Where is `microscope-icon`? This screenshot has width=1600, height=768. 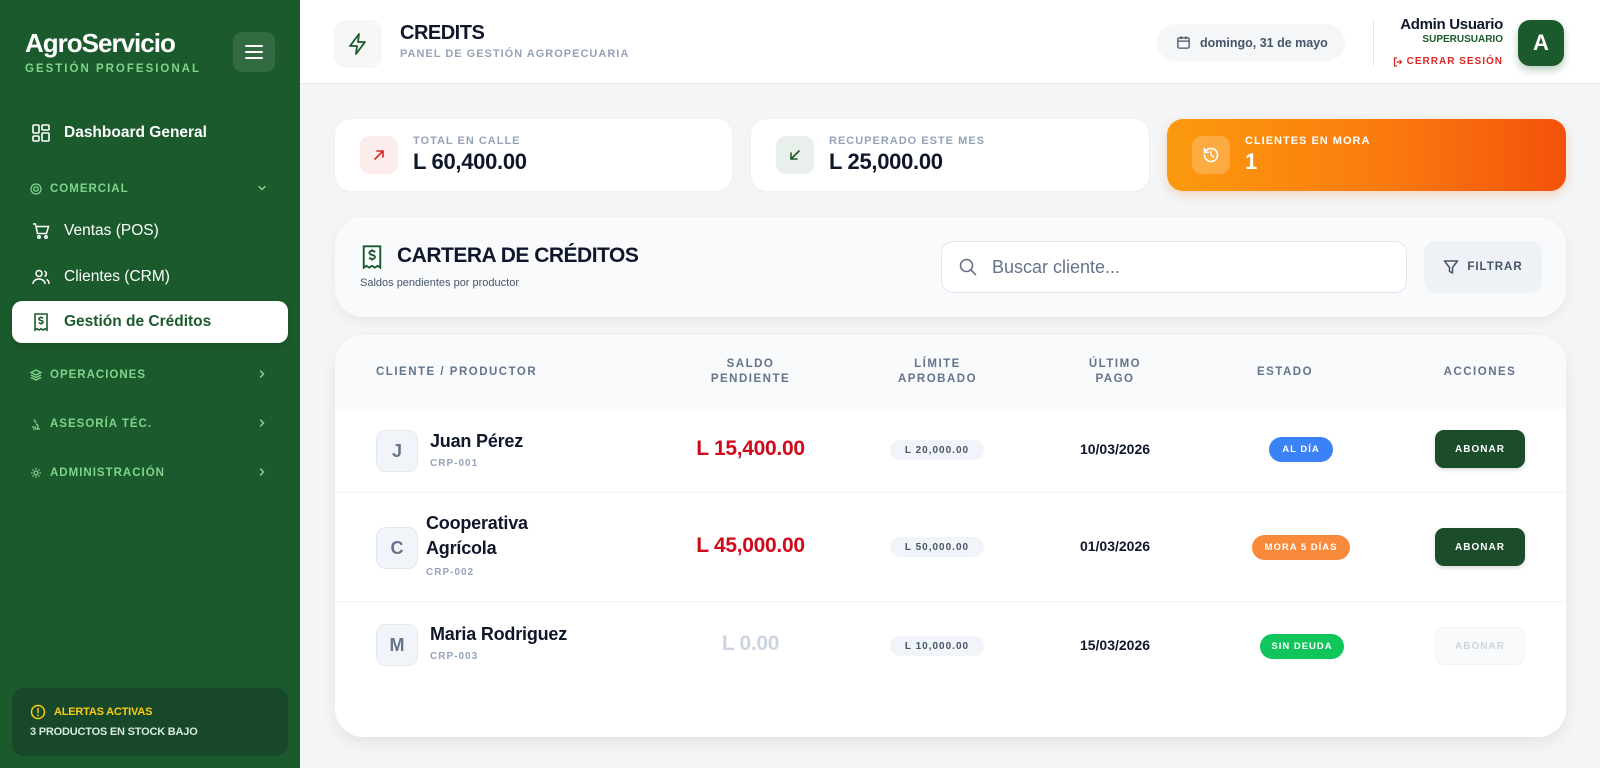
microscope-icon is located at coordinates (37, 424).